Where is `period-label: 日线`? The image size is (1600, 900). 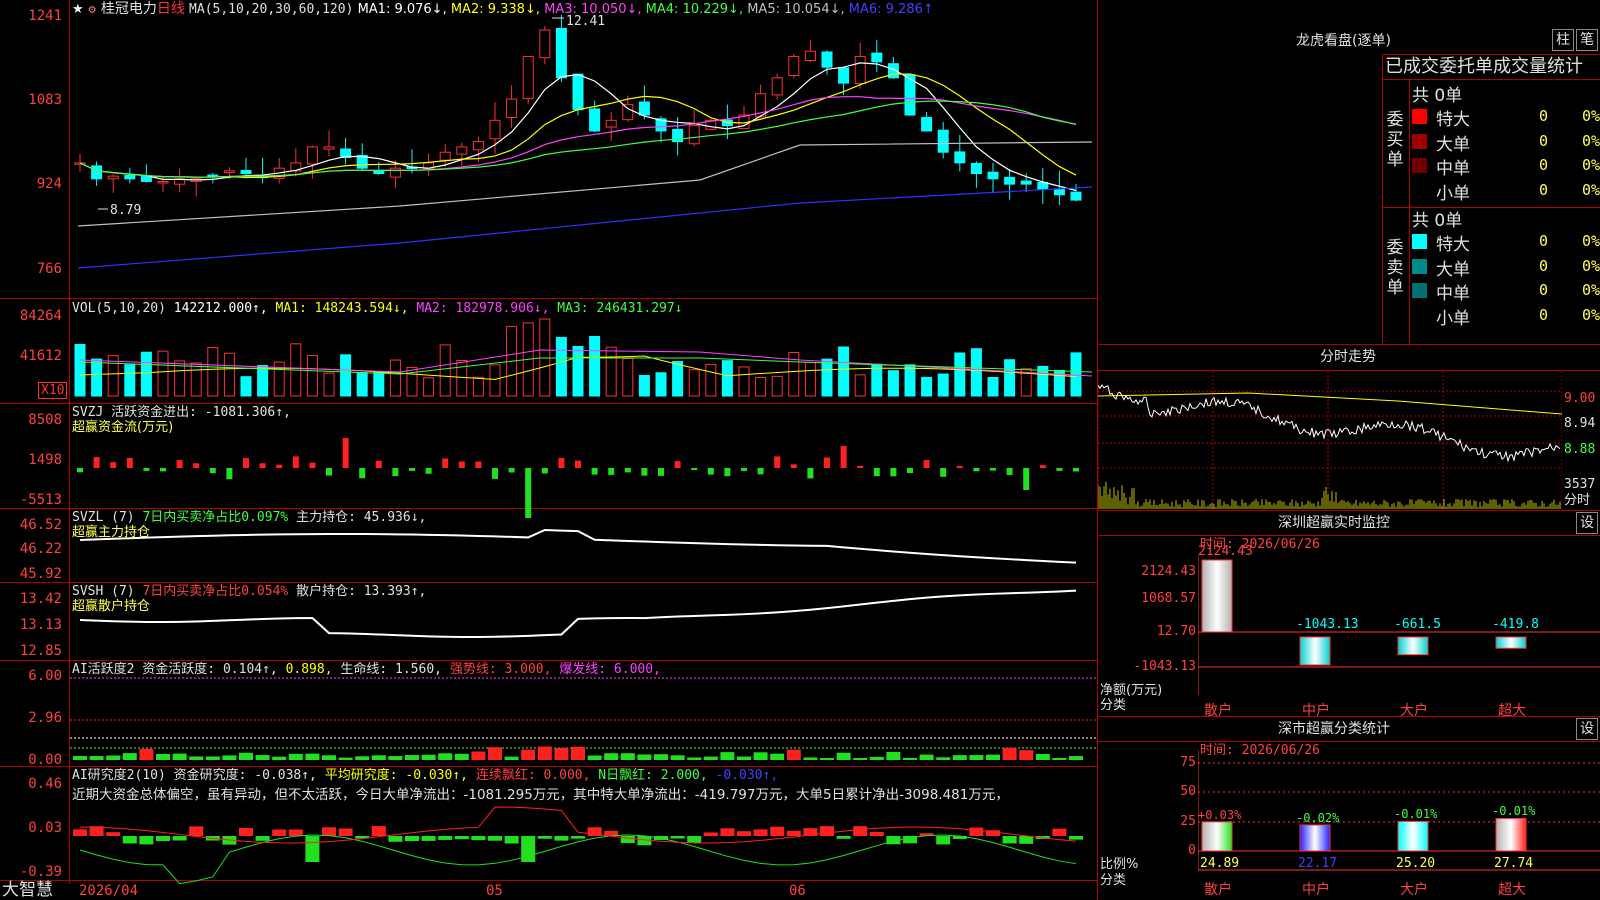
period-label: 日线 is located at coordinates (171, 9).